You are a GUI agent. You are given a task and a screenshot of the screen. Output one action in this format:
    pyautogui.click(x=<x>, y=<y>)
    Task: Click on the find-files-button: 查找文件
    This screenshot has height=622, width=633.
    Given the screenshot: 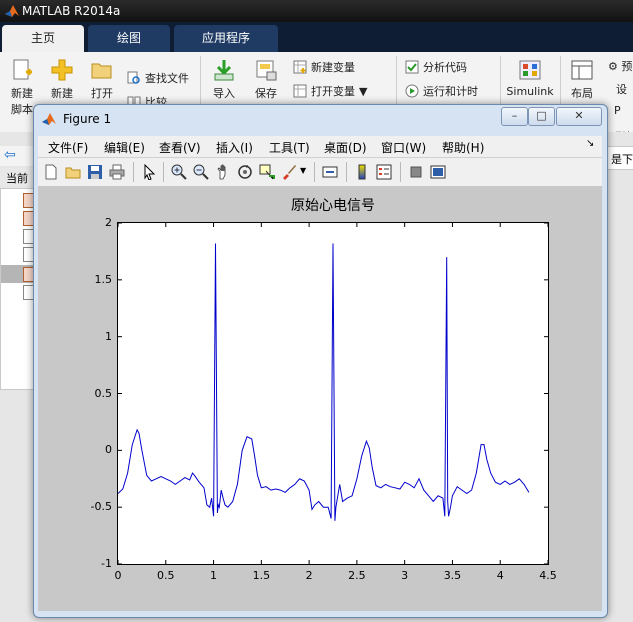 What is the action you would take?
    pyautogui.click(x=158, y=78)
    